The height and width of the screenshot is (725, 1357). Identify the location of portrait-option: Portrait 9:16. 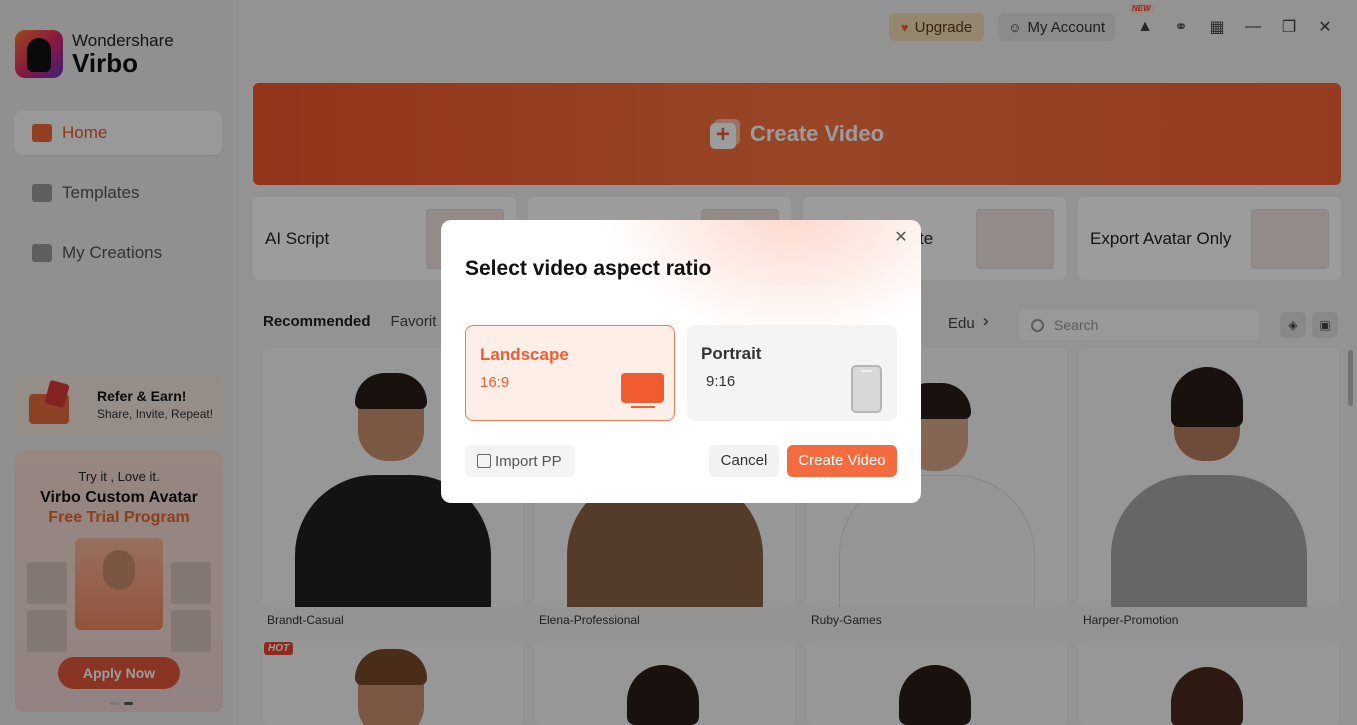
(792, 373).